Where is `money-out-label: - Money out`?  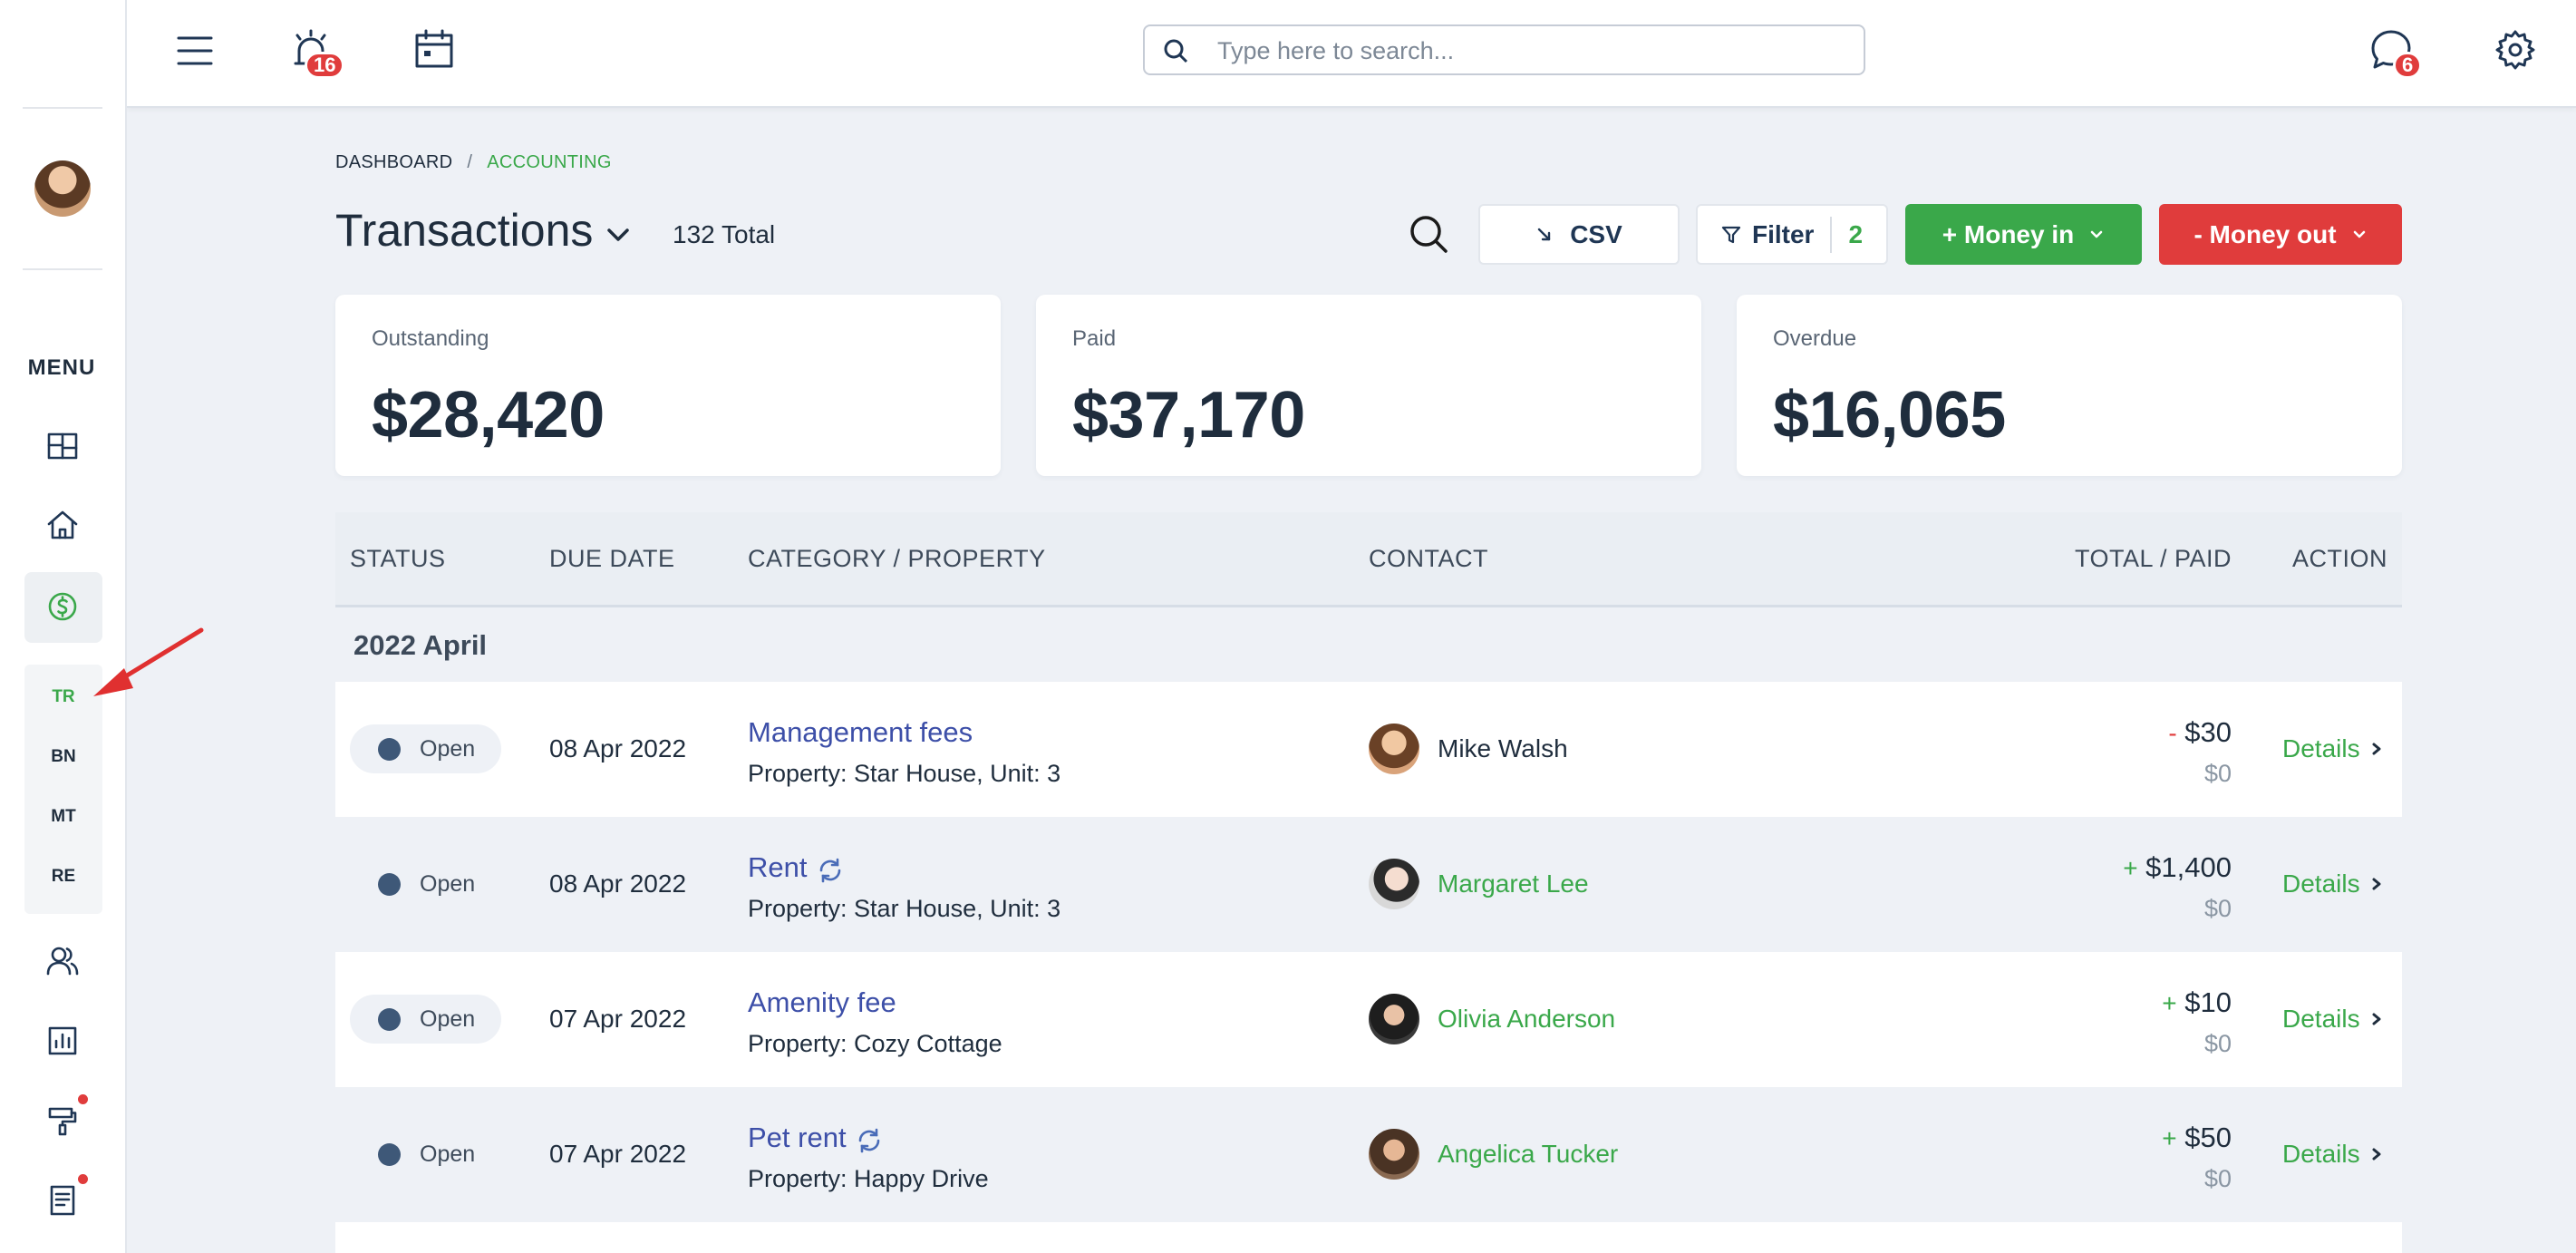
money-out-label: - Money out is located at coordinates (2265, 233).